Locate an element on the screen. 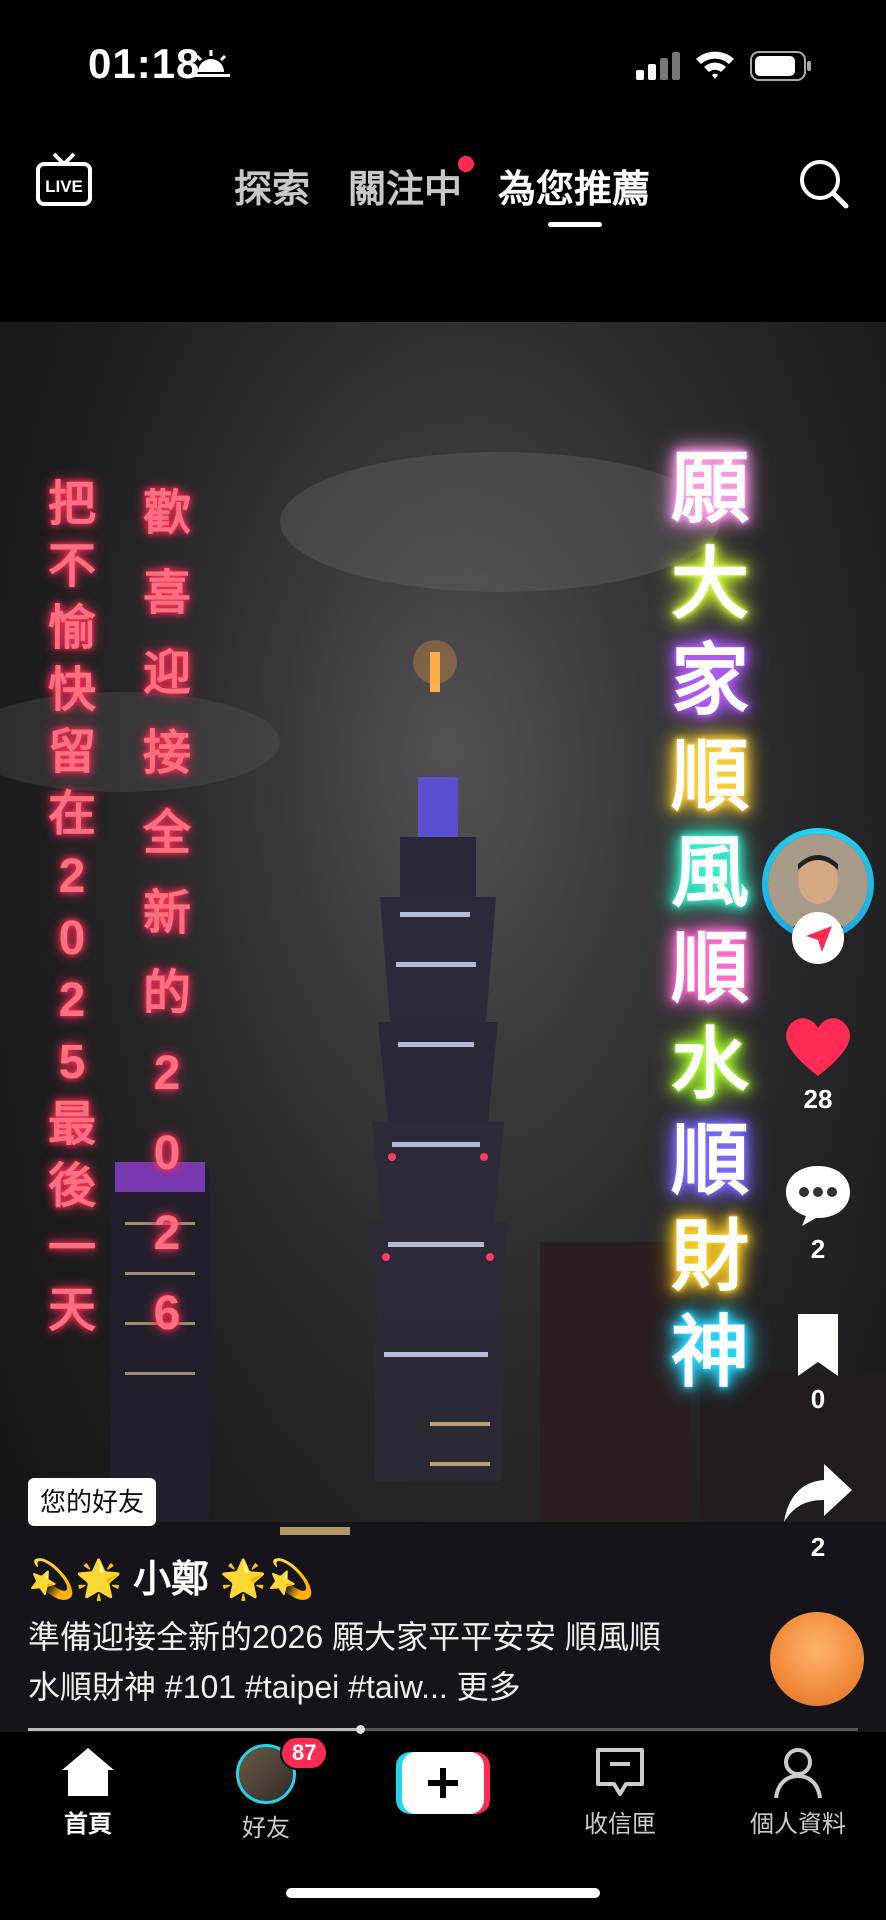  friend-label: 您的好友 is located at coordinates (92, 1502).